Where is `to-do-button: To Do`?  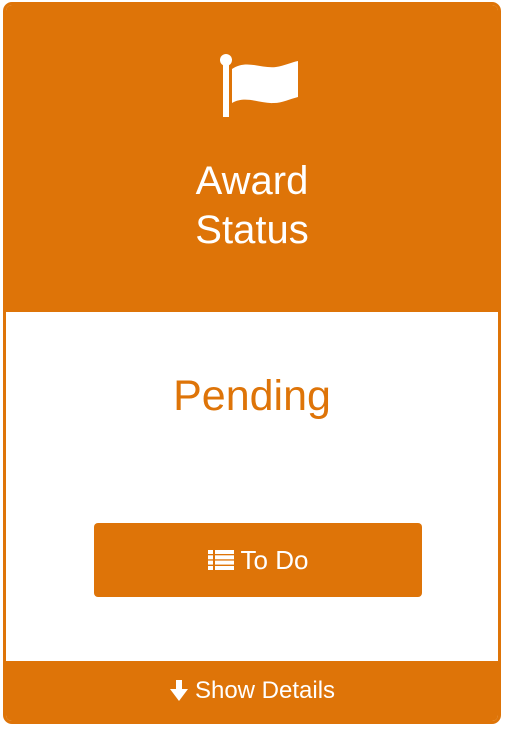
to-do-button: To Do is located at coordinates (258, 560).